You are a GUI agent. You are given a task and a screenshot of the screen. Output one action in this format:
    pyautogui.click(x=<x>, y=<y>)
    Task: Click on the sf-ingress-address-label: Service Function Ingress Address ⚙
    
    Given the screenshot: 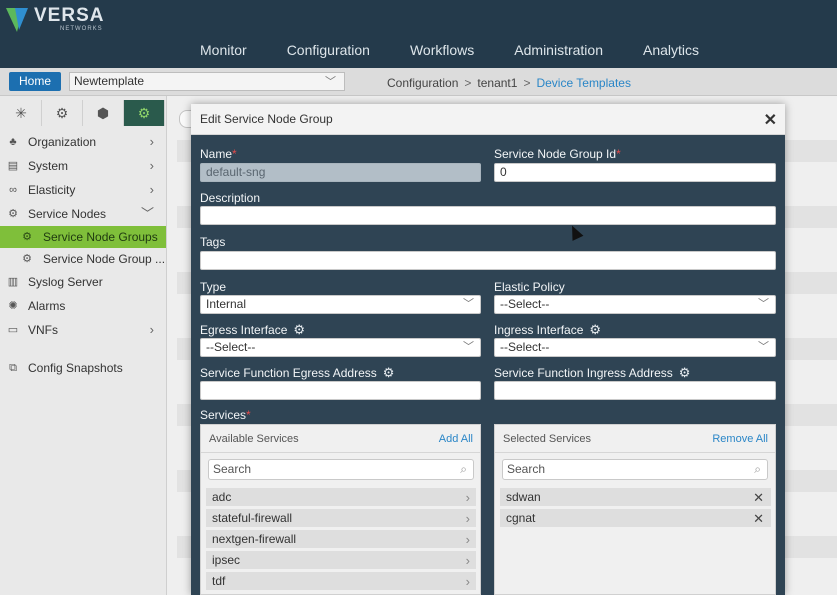 What is the action you would take?
    pyautogui.click(x=592, y=373)
    